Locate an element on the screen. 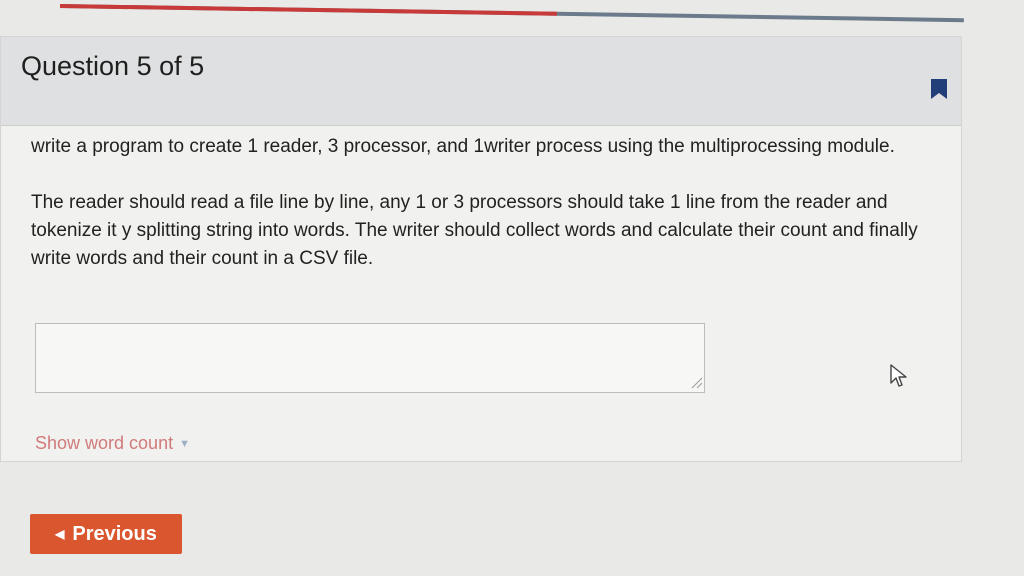 This screenshot has height=576, width=1024. question-title: Question 5 of 5 is located at coordinates (113, 66).